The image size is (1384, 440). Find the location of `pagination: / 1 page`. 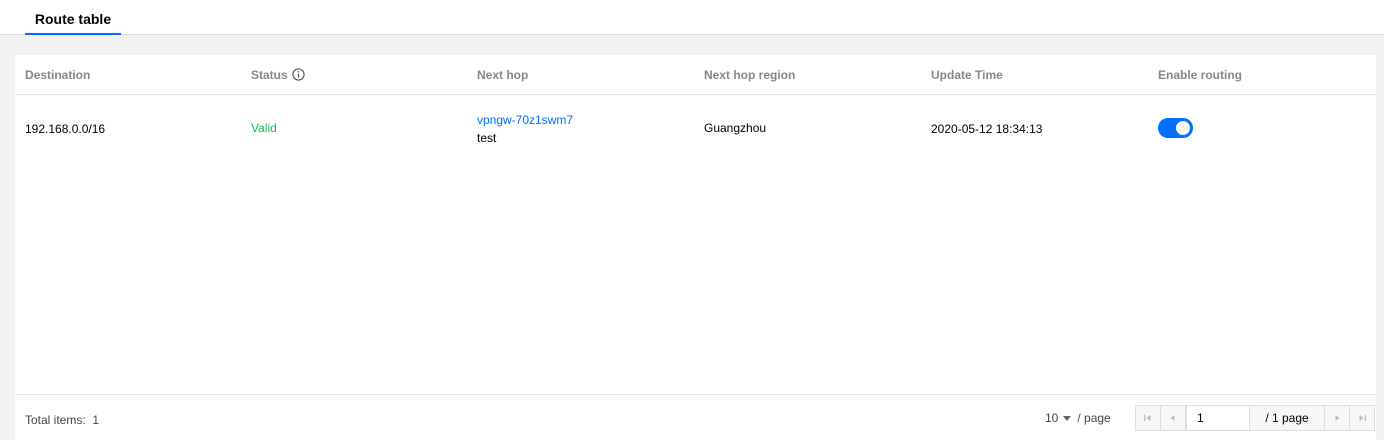

pagination: / 1 page is located at coordinates (1255, 418).